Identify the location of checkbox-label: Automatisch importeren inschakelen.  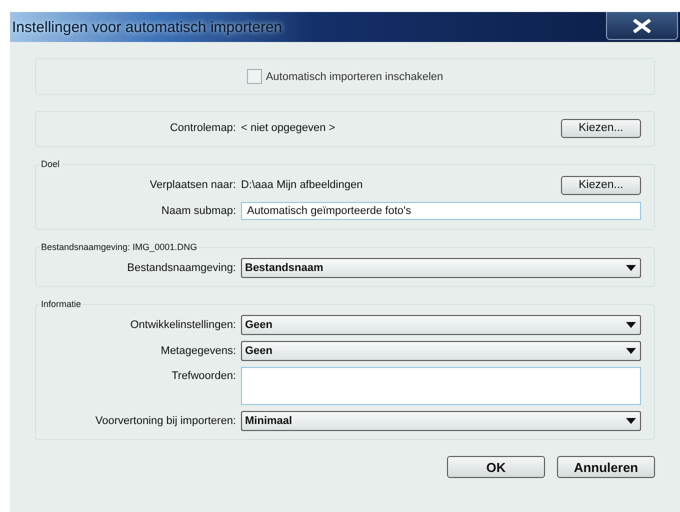
(355, 76).